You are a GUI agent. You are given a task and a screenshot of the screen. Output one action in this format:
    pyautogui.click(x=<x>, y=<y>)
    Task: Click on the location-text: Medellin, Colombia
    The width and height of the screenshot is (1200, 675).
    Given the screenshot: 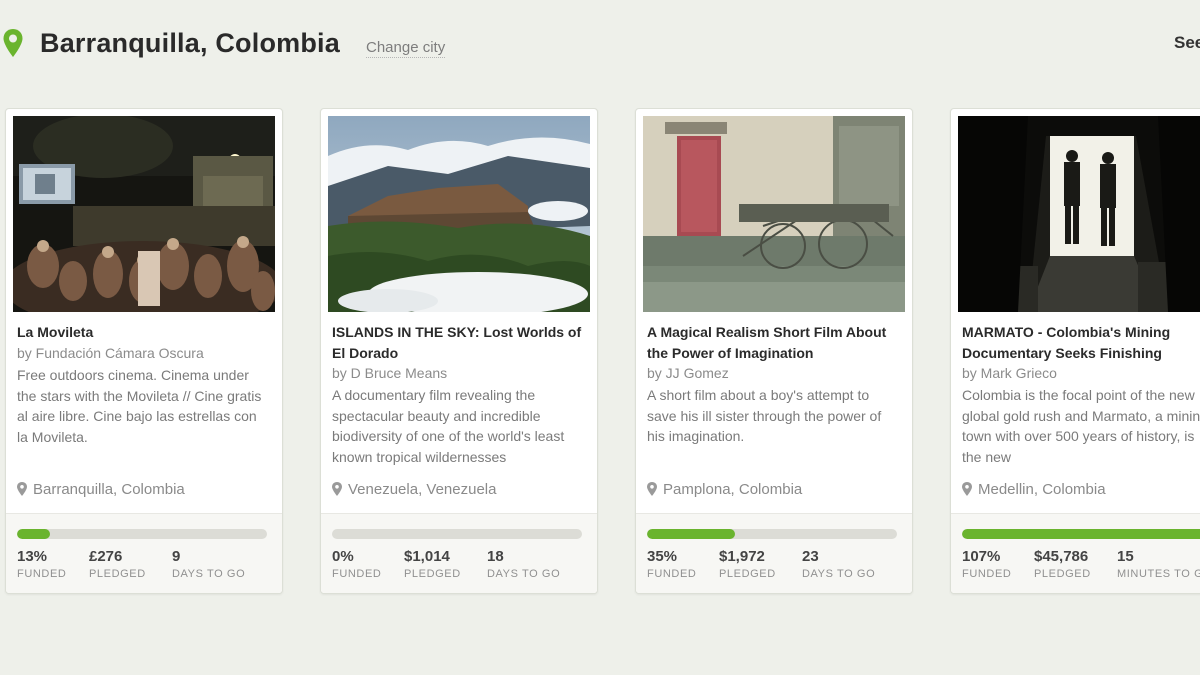 What is the action you would take?
    pyautogui.click(x=1042, y=489)
    